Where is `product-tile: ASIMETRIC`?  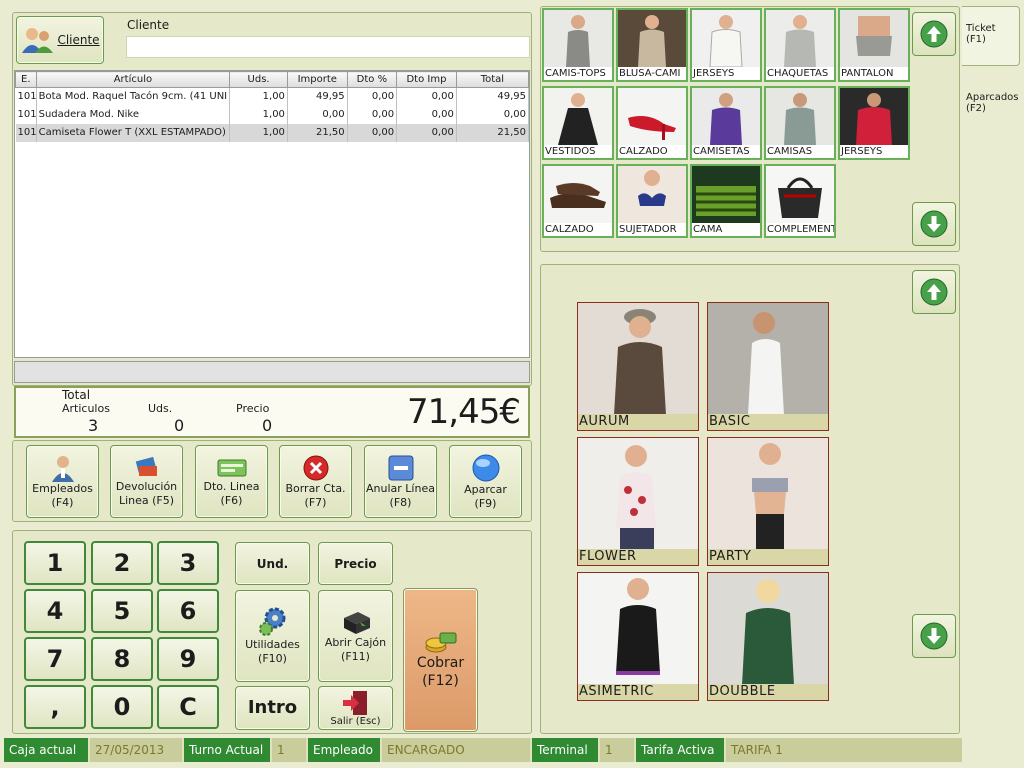 product-tile: ASIMETRIC is located at coordinates (638, 636).